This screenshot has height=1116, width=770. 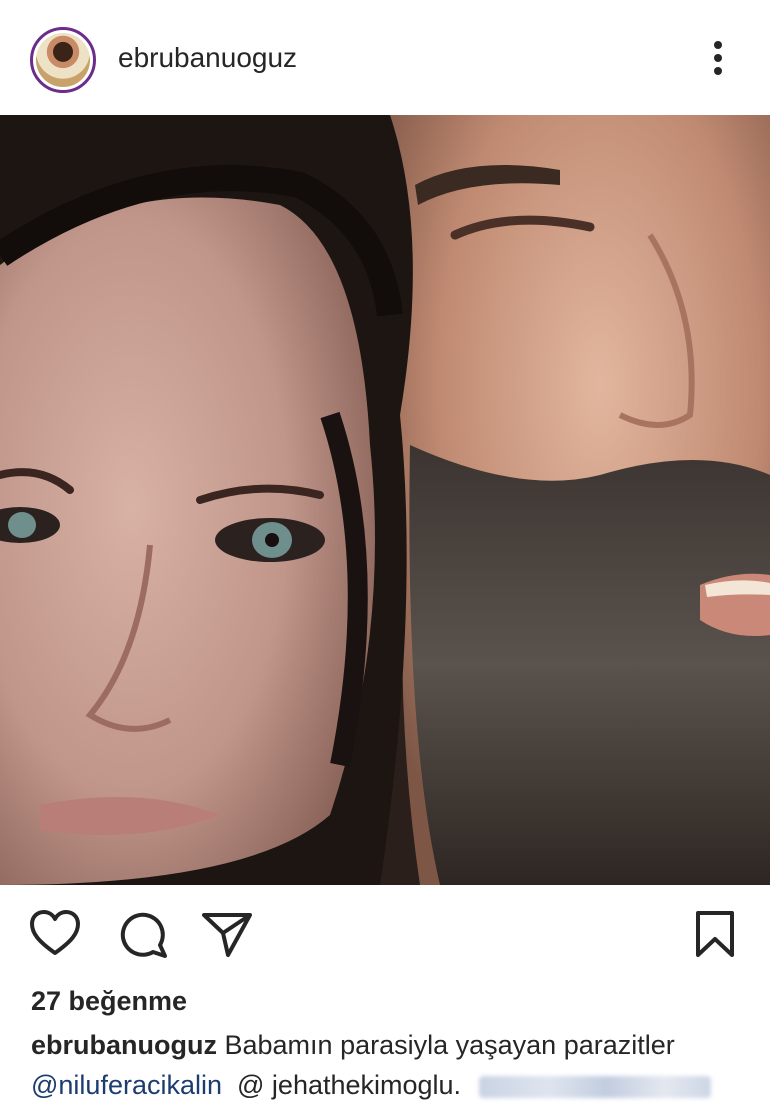 I want to click on bookmark-icon, so click(x=715, y=934).